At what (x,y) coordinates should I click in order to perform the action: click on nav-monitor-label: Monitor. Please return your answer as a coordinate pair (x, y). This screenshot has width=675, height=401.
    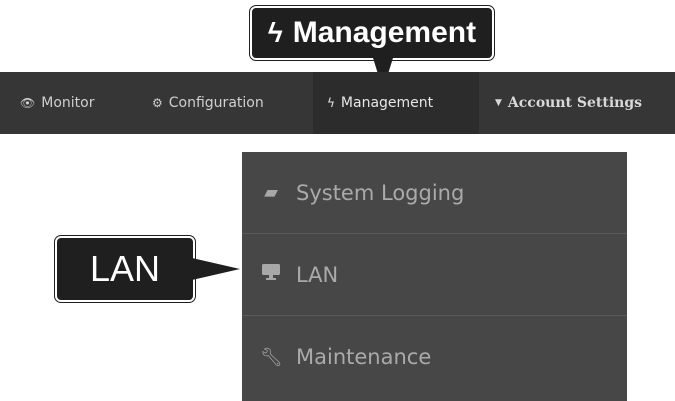
    Looking at the image, I should click on (68, 103).